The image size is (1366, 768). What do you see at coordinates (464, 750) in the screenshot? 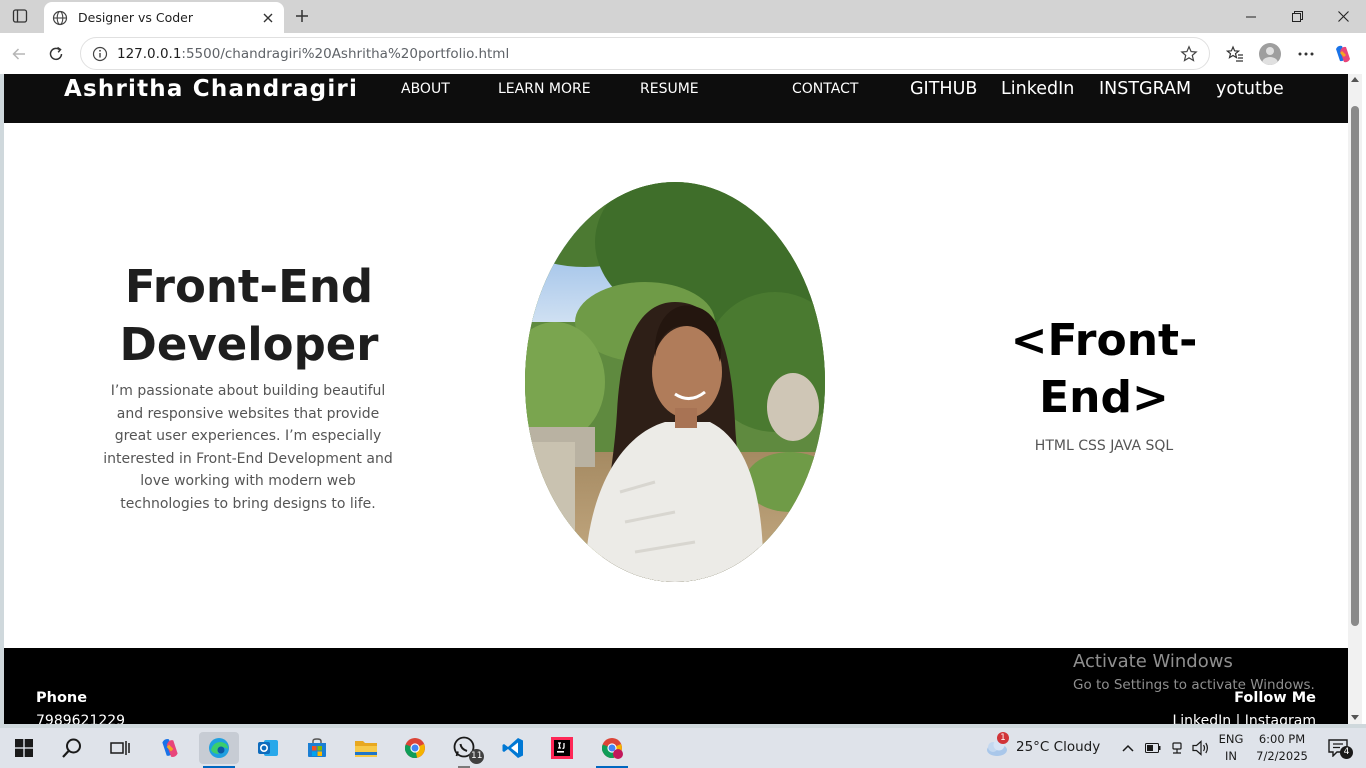
I see `whatsapp-icon: 11` at bounding box center [464, 750].